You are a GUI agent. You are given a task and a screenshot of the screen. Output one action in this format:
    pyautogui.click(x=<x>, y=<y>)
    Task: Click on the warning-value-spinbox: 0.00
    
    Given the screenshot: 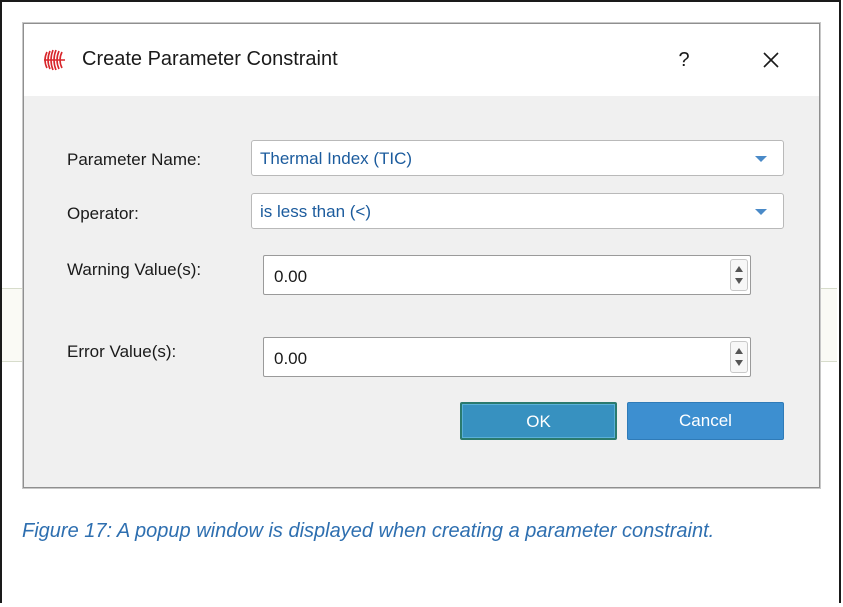 What is the action you would take?
    pyautogui.click(x=507, y=275)
    